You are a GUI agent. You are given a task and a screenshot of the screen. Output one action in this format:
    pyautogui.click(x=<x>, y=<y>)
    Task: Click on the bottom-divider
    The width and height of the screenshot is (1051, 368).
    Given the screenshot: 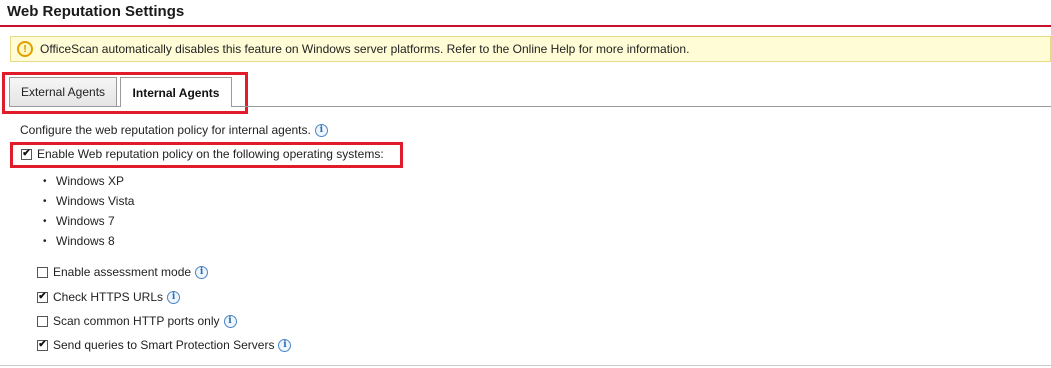 What is the action you would take?
    pyautogui.click(x=525, y=365)
    